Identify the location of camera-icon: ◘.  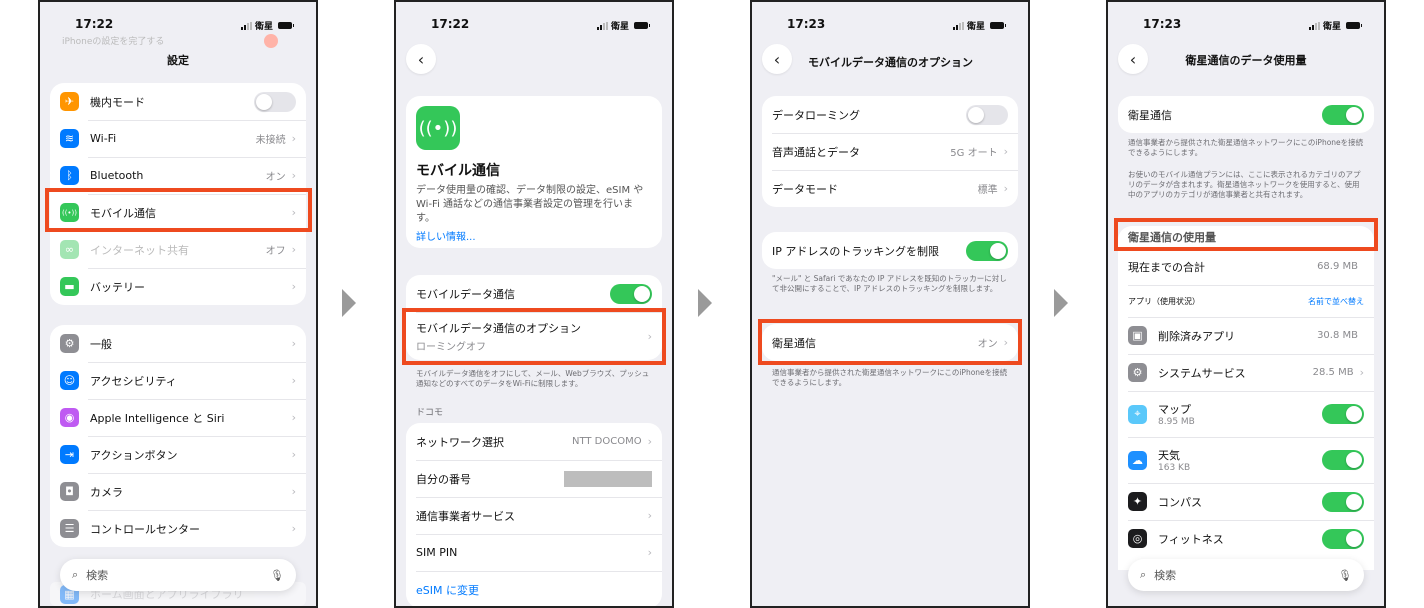
(69, 491).